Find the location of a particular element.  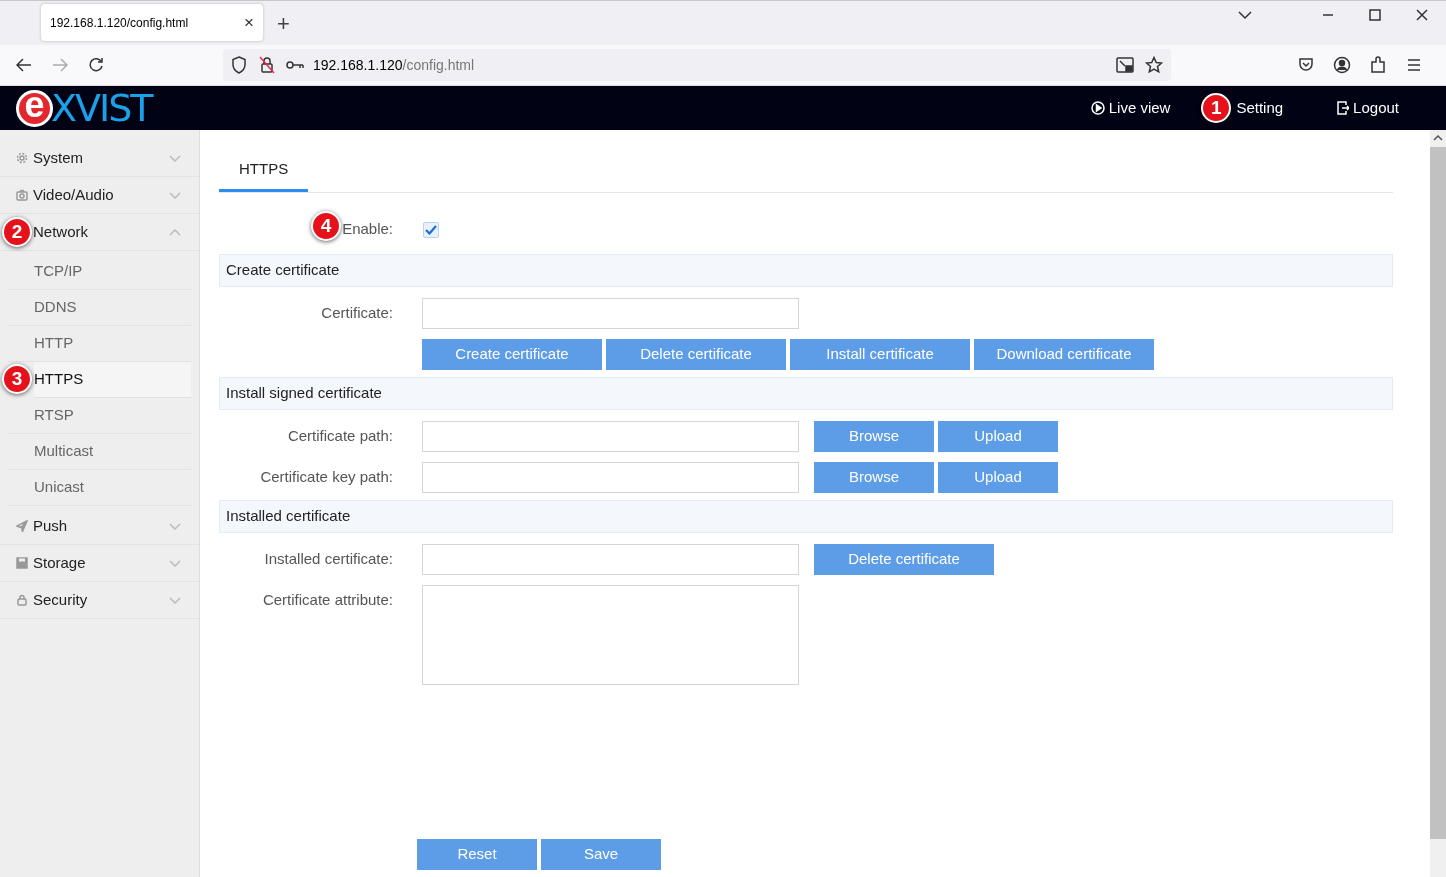

paper-plane-icon is located at coordinates (22, 526).